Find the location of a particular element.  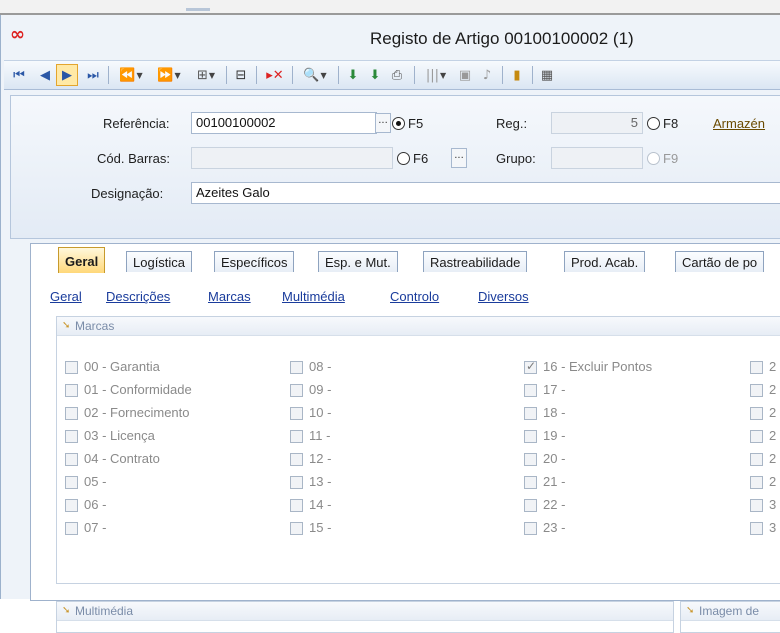

marca-label: 05 - is located at coordinates (95, 481).